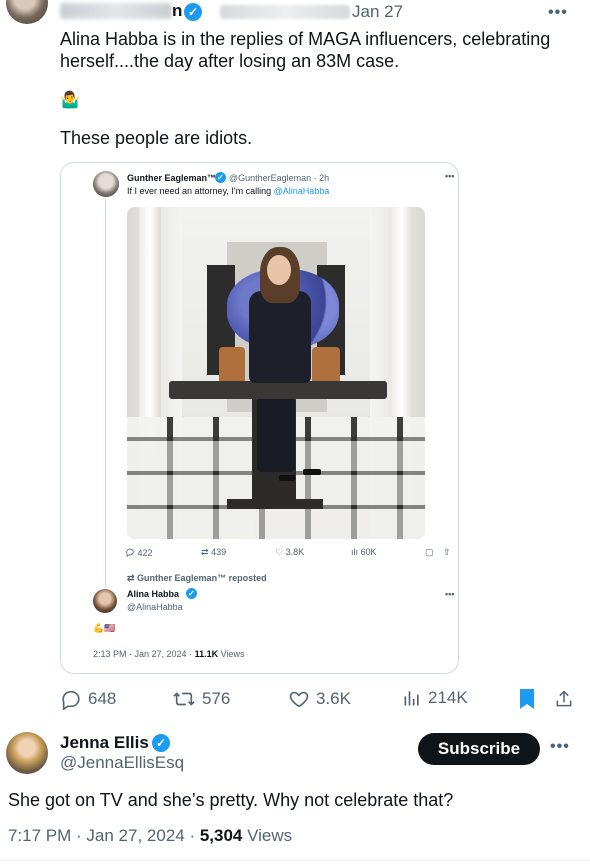  I want to click on tweet-meta: 7:17 PM · Jan 27, 2024 · 5,304 Views, so click(150, 836).